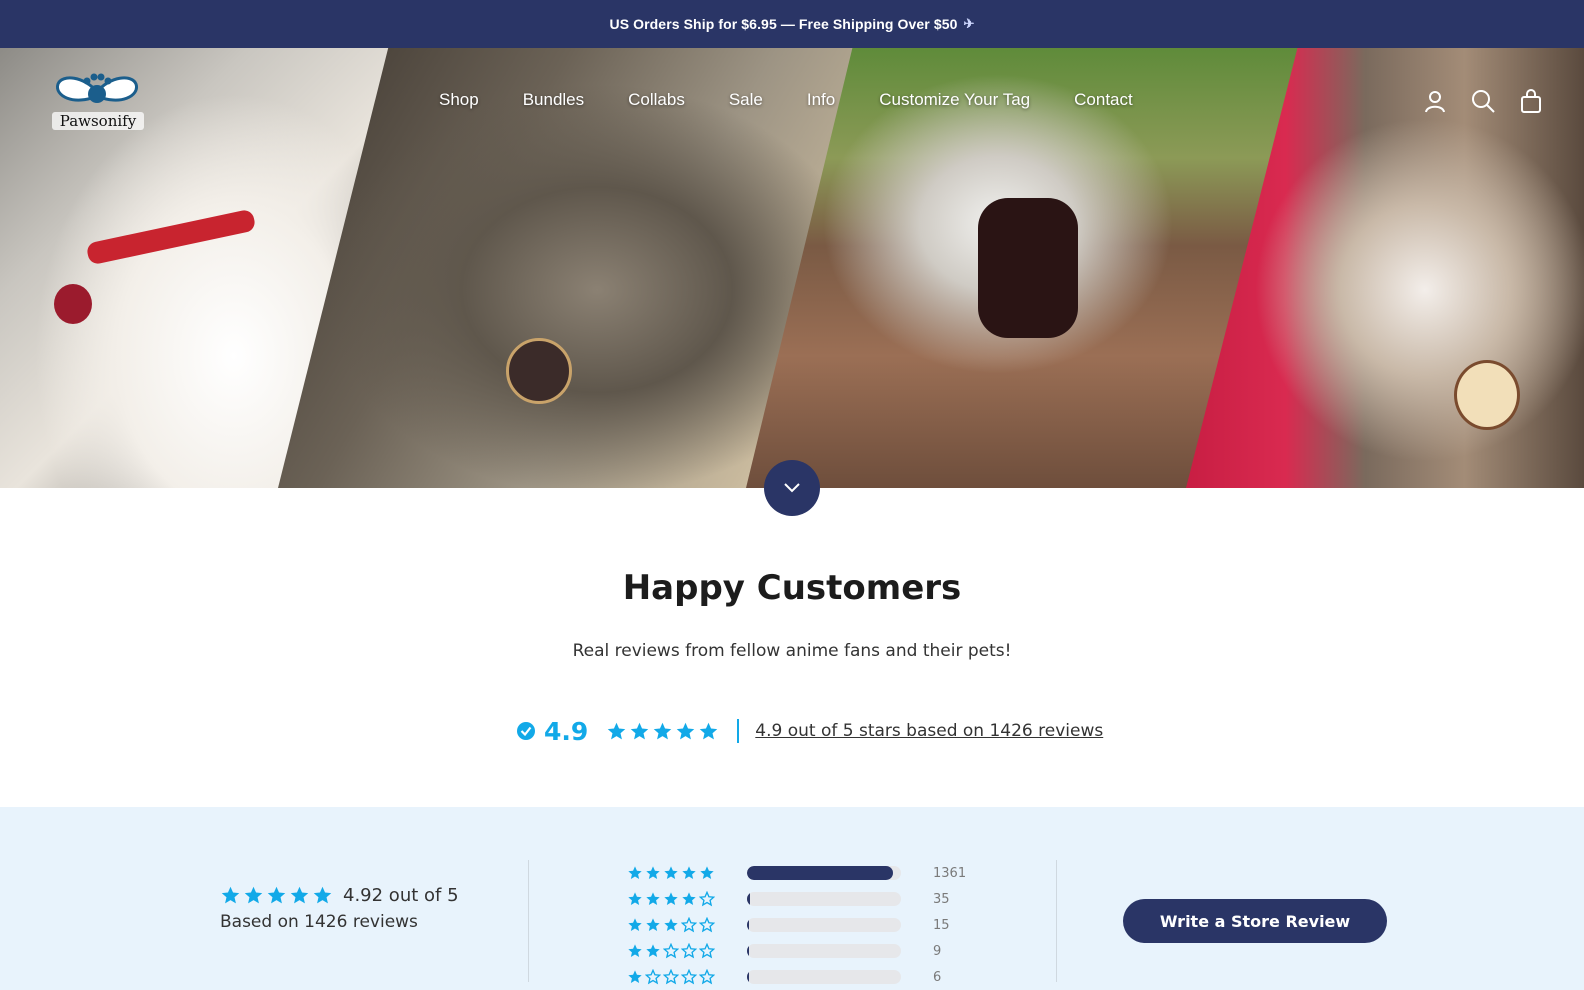 Image resolution: width=1584 pixels, height=990 pixels. What do you see at coordinates (98, 121) in the screenshot?
I see `brand-name: Pawsonify` at bounding box center [98, 121].